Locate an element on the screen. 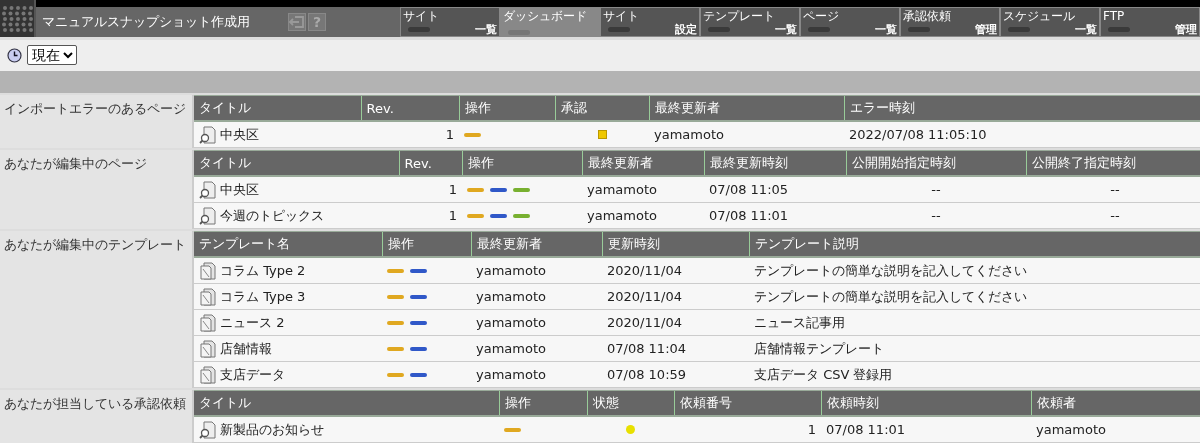  column-header: 状態 is located at coordinates (630, 403).